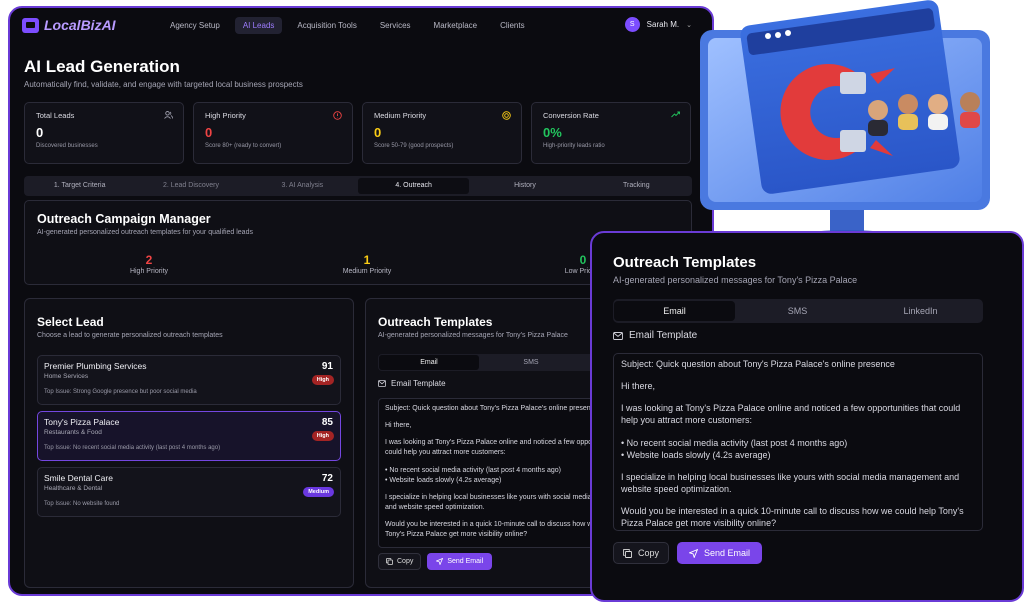 The image size is (1024, 602). What do you see at coordinates (302, 186) in the screenshot?
I see `step-ai-analysis: 3. AI Analysis` at bounding box center [302, 186].